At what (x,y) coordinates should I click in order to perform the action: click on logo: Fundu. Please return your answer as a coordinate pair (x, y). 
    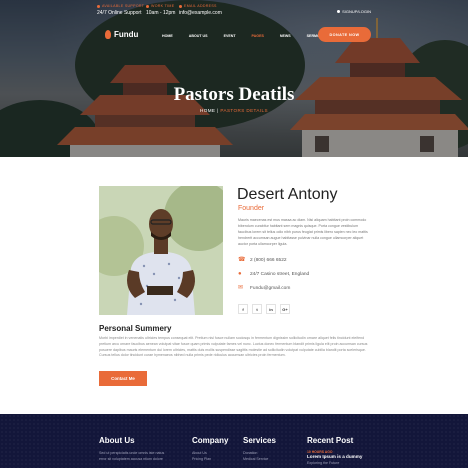
    Looking at the image, I should click on (121, 34).